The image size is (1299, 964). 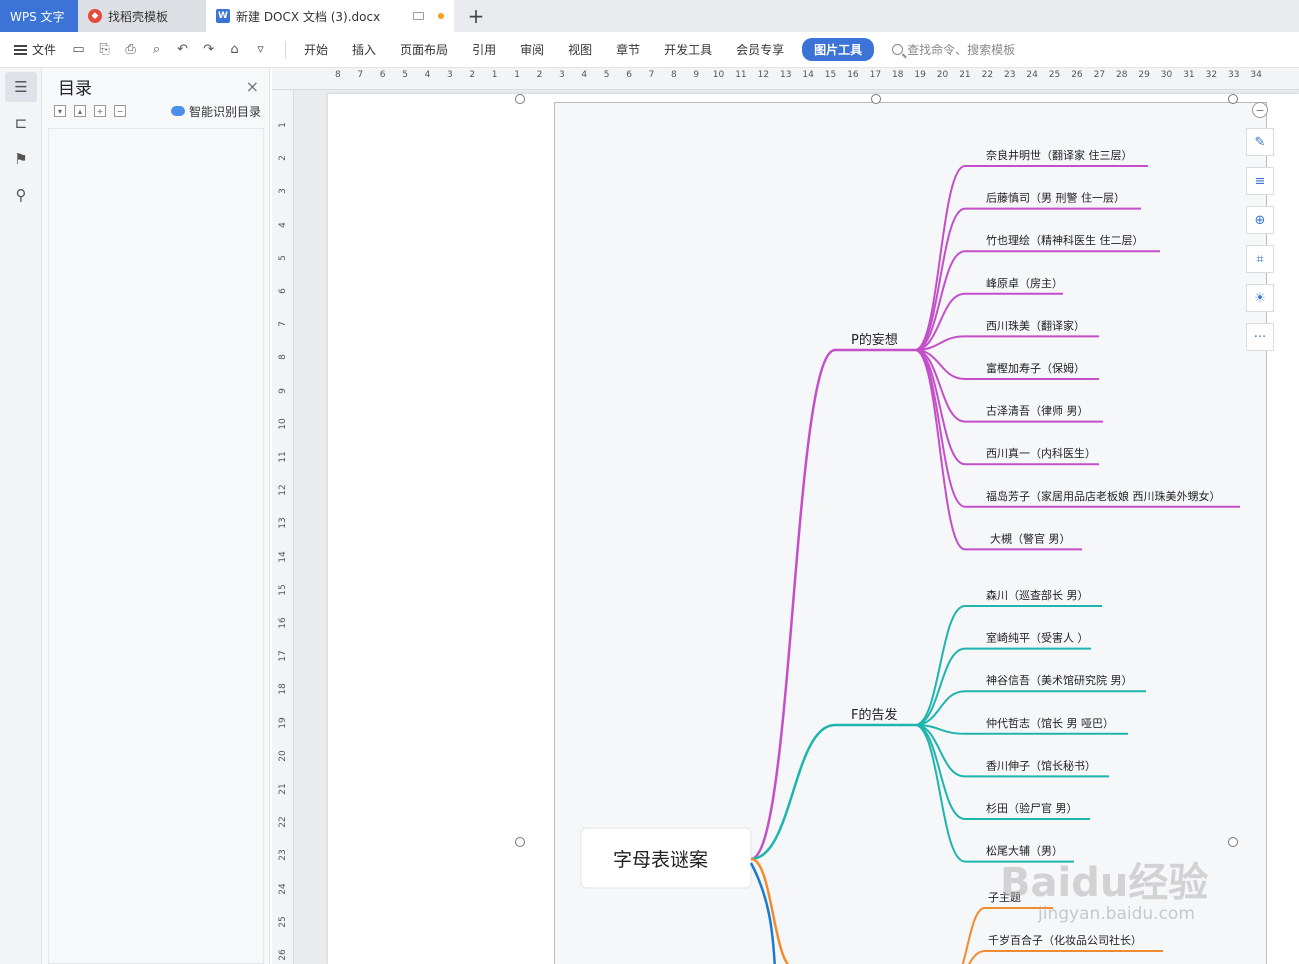 I want to click on demote-level-icon: −, so click(x=120, y=111).